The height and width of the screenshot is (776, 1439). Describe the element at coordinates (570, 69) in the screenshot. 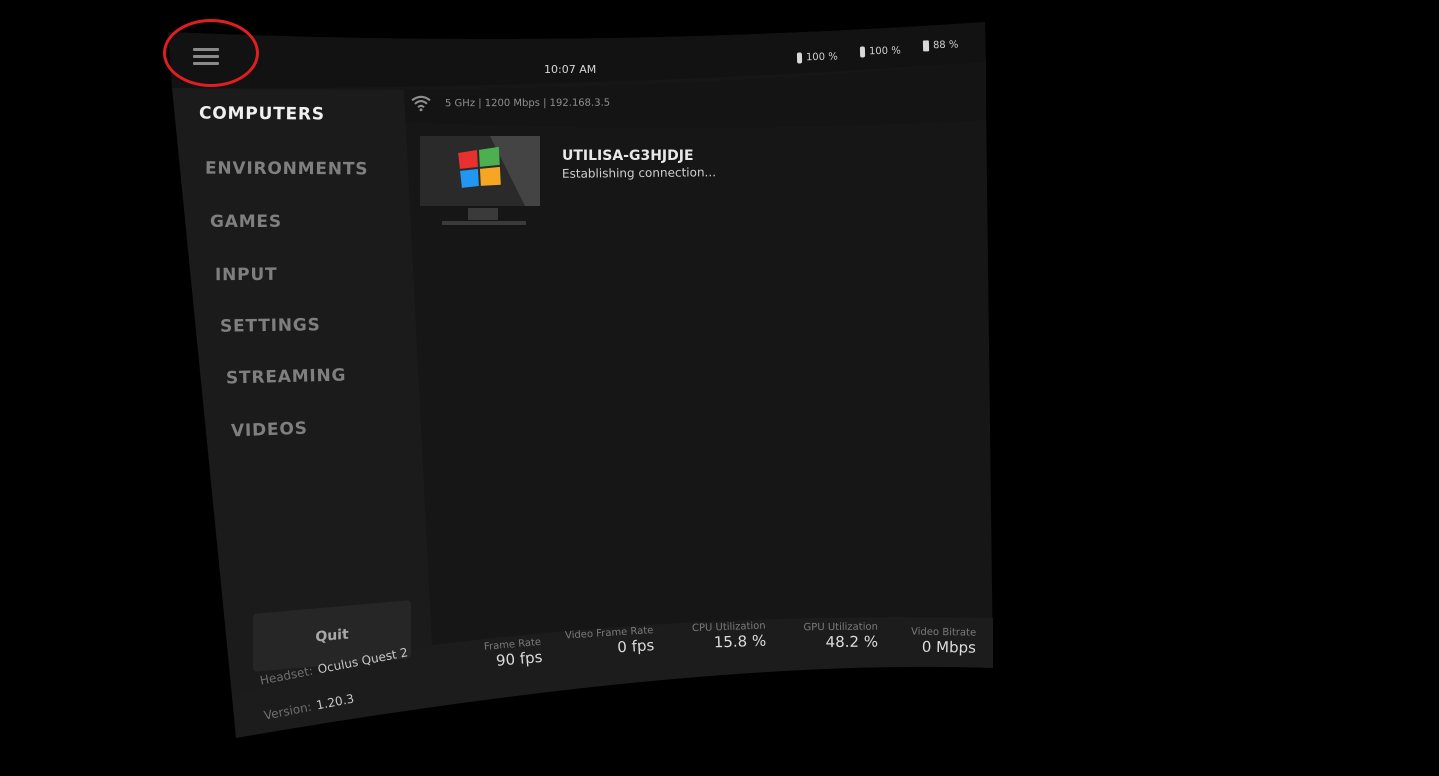

I see `clock-time: 10:07 AM` at that location.